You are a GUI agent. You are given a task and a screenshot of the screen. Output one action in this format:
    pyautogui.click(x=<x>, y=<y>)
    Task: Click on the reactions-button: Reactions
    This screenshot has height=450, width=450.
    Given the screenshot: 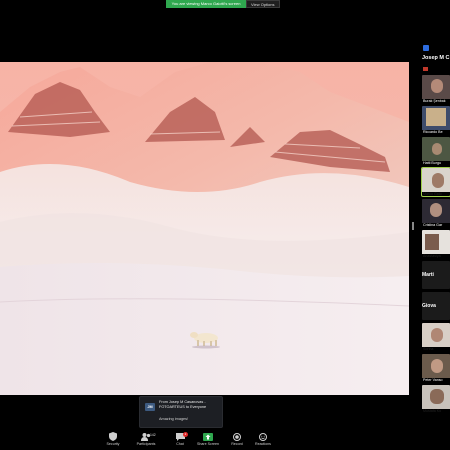 What is the action you would take?
    pyautogui.click(x=263, y=439)
    